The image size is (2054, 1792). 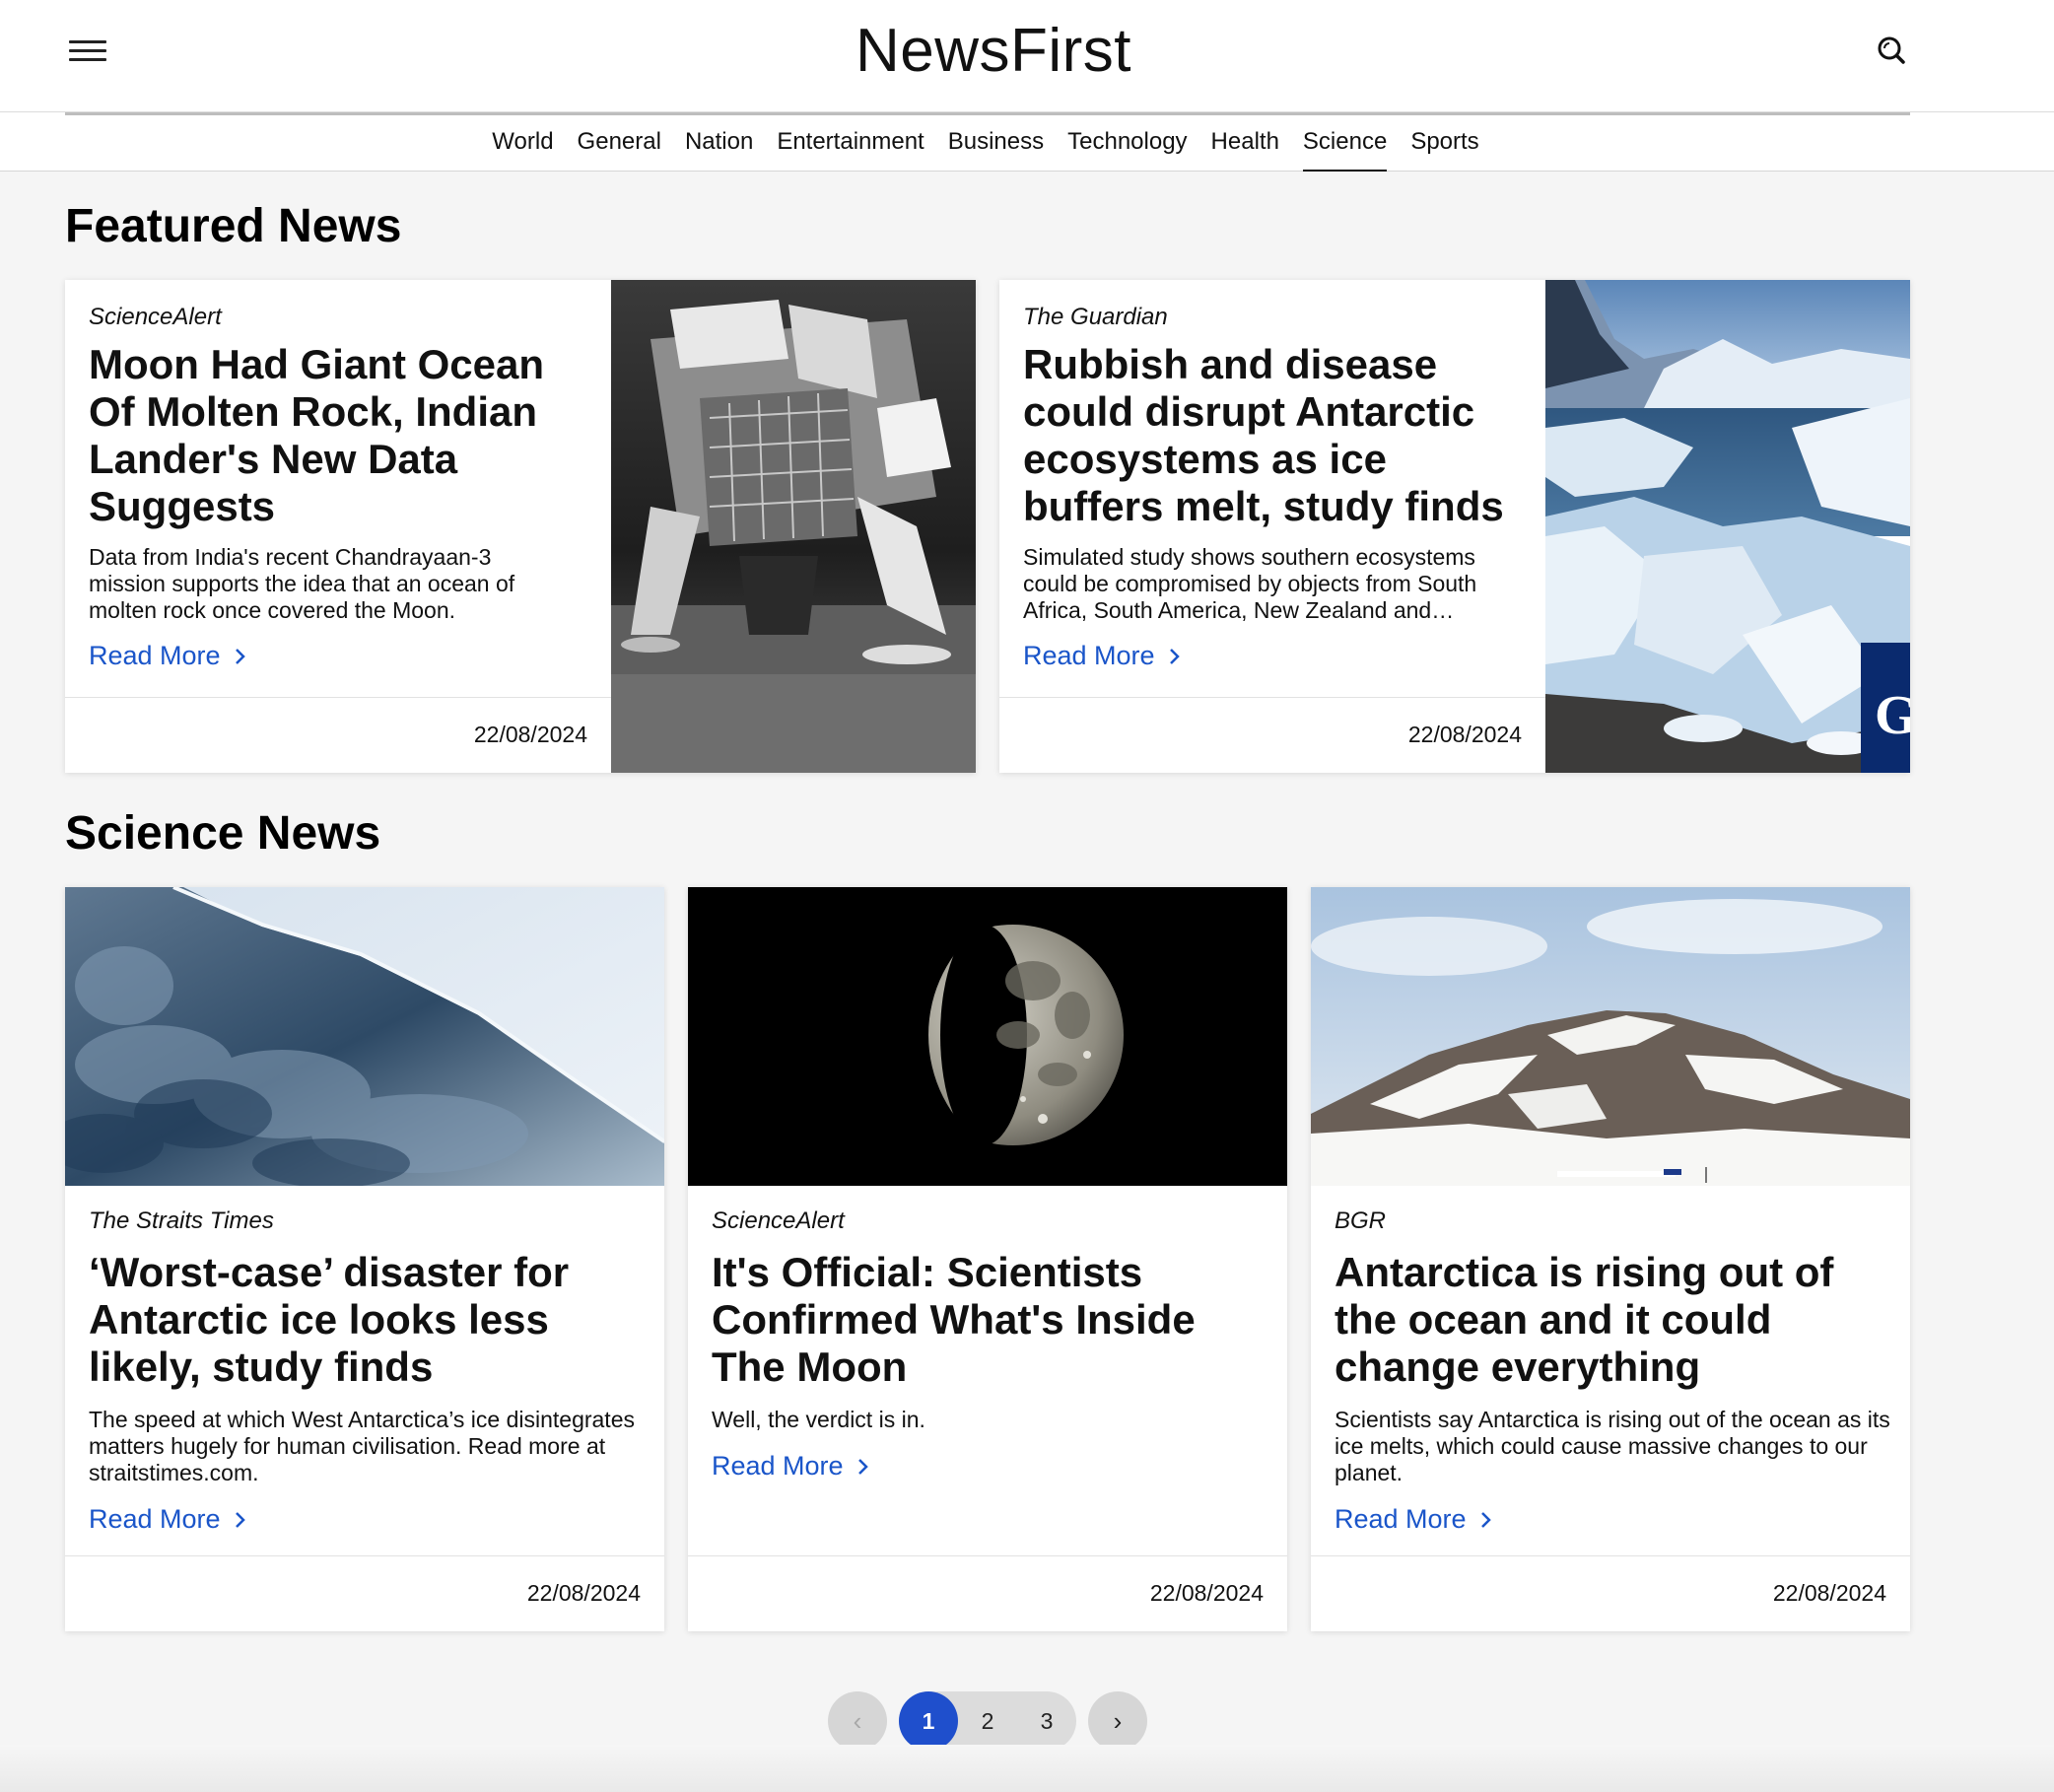 I want to click on svg-text: G, so click(x=1893, y=715).